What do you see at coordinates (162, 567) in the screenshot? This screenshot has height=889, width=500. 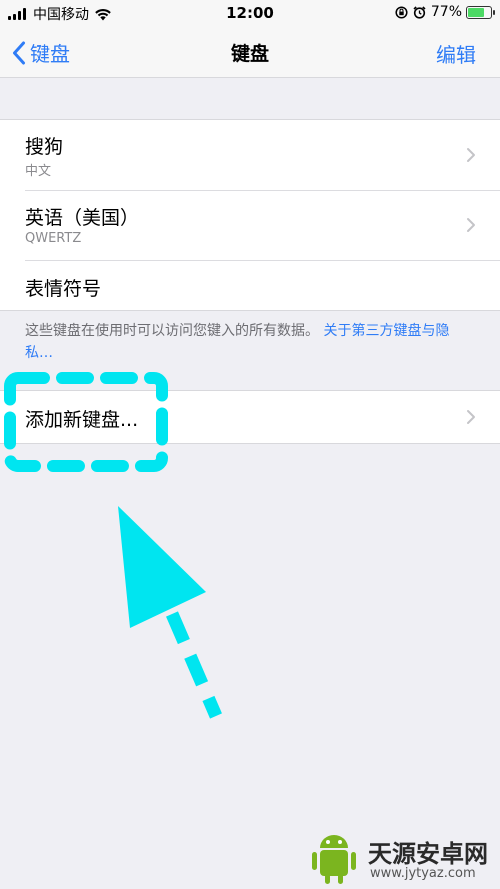 I see `annotation-arrow-icon` at bounding box center [162, 567].